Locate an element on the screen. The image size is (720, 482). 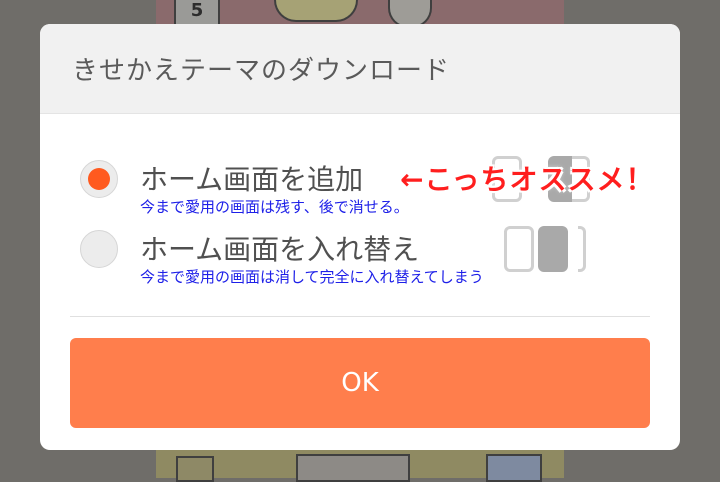
option-replace-home-screen-label: ホーム画面を入れ替え is located at coordinates (279, 250).